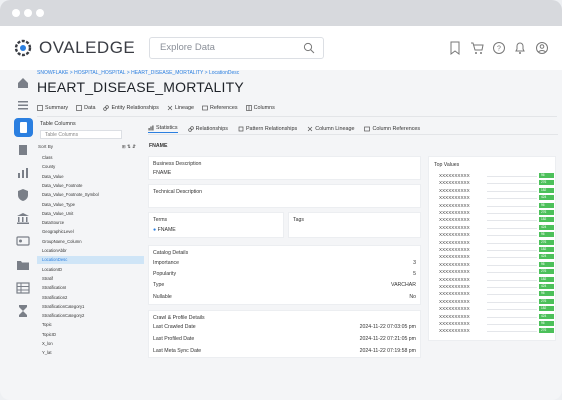 The image size is (562, 400). What do you see at coordinates (281, 13) in the screenshot?
I see `title-bar` at bounding box center [281, 13].